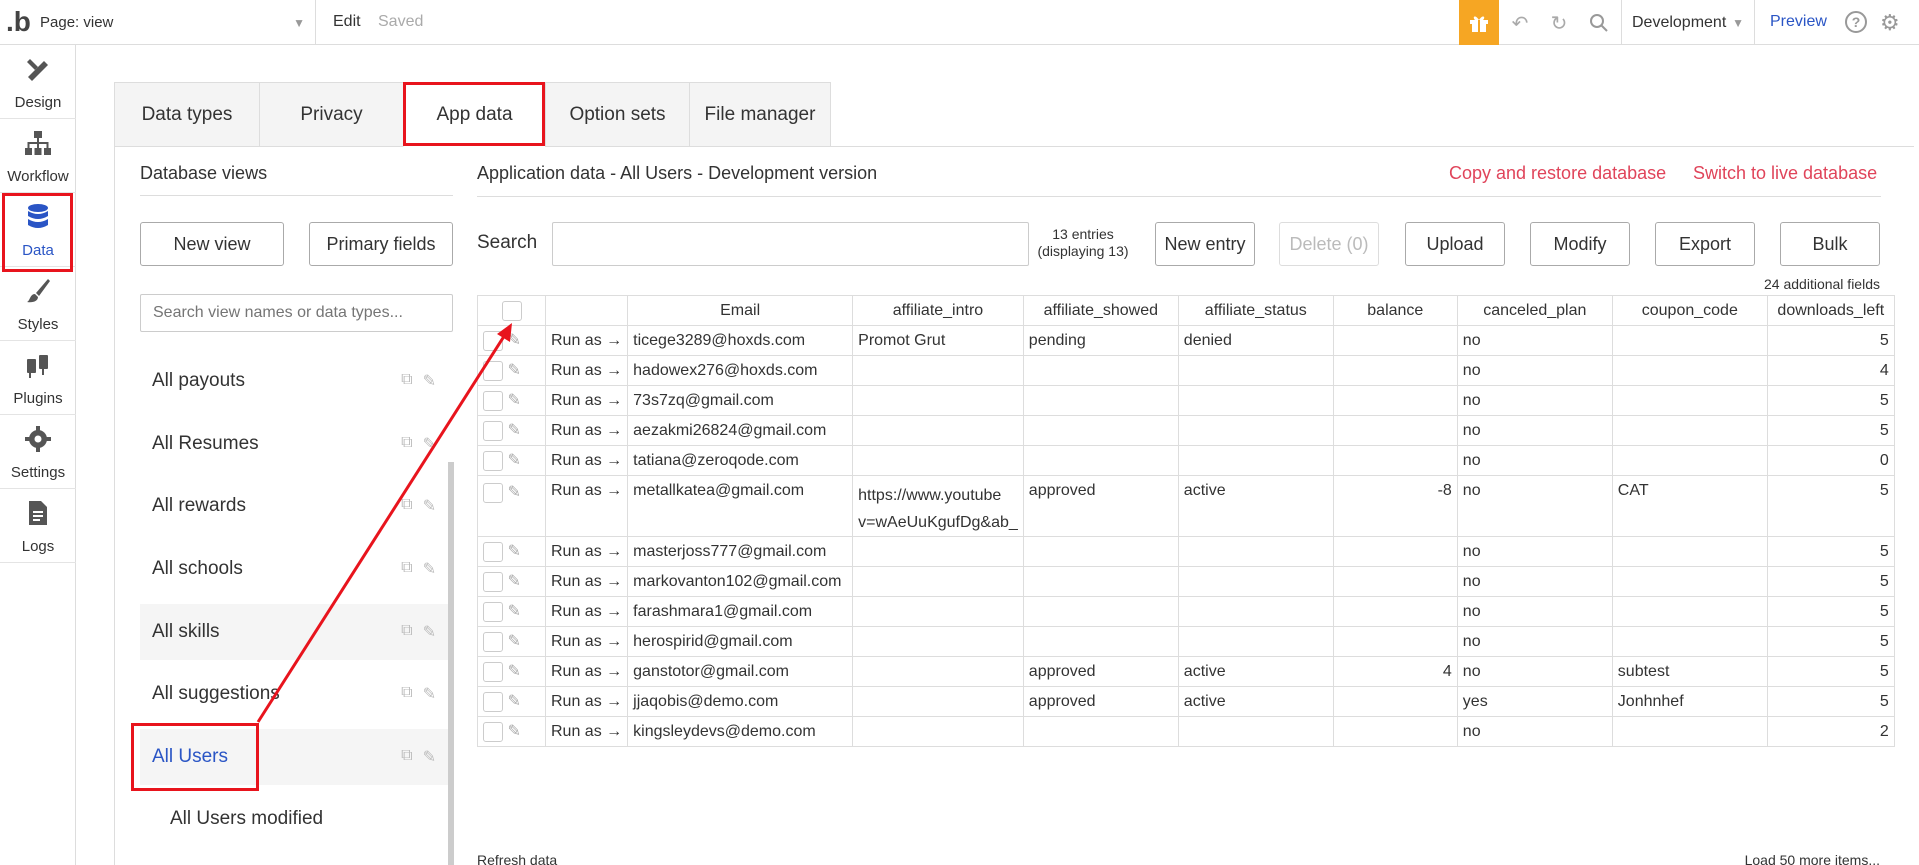  What do you see at coordinates (517, 858) in the screenshot?
I see `refresh-data-link: Refresh data` at bounding box center [517, 858].